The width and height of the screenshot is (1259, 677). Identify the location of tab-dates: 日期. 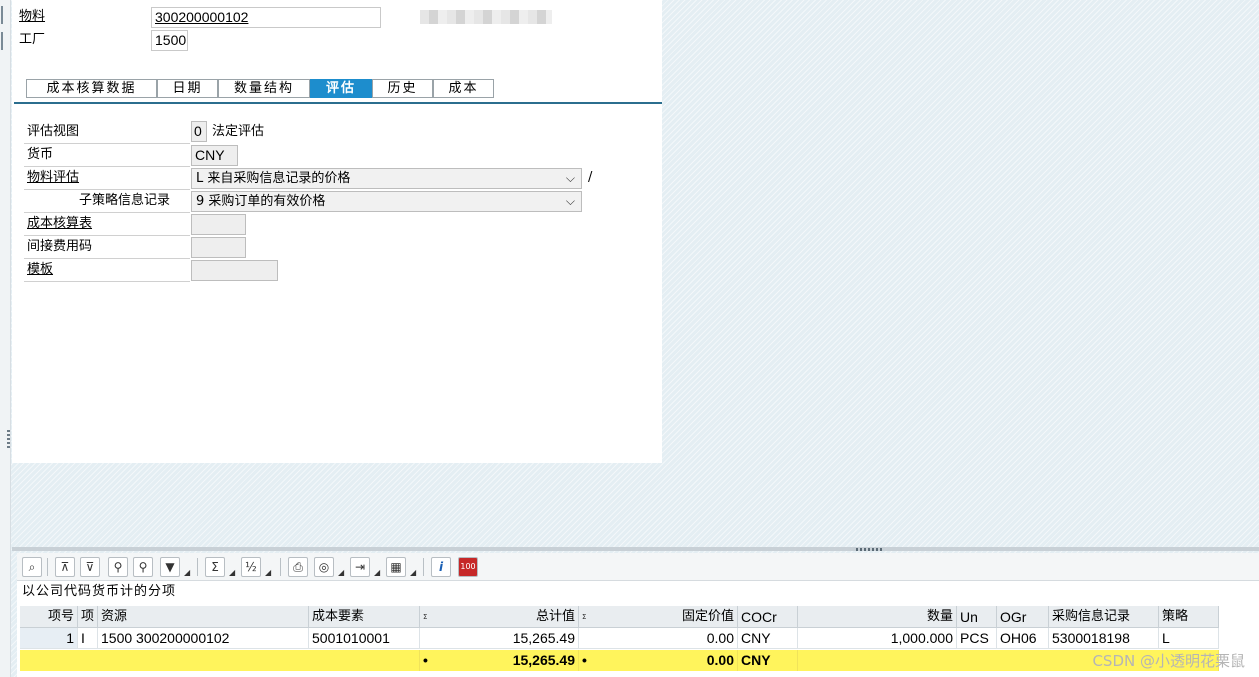
(187, 88).